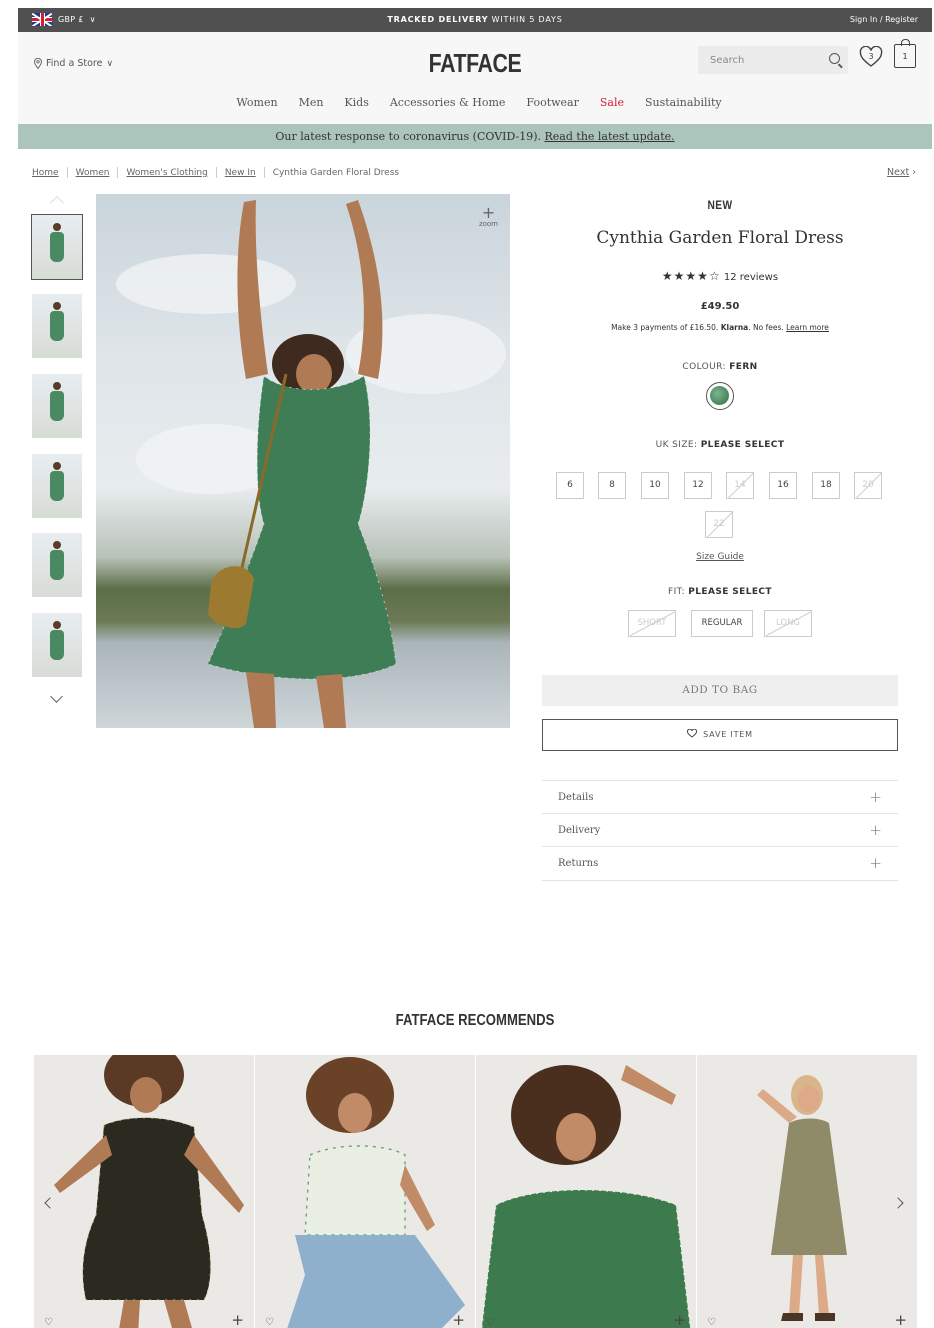 The width and height of the screenshot is (934, 1328). Describe the element at coordinates (783, 485) in the screenshot. I see `size-option-16: 16` at that location.